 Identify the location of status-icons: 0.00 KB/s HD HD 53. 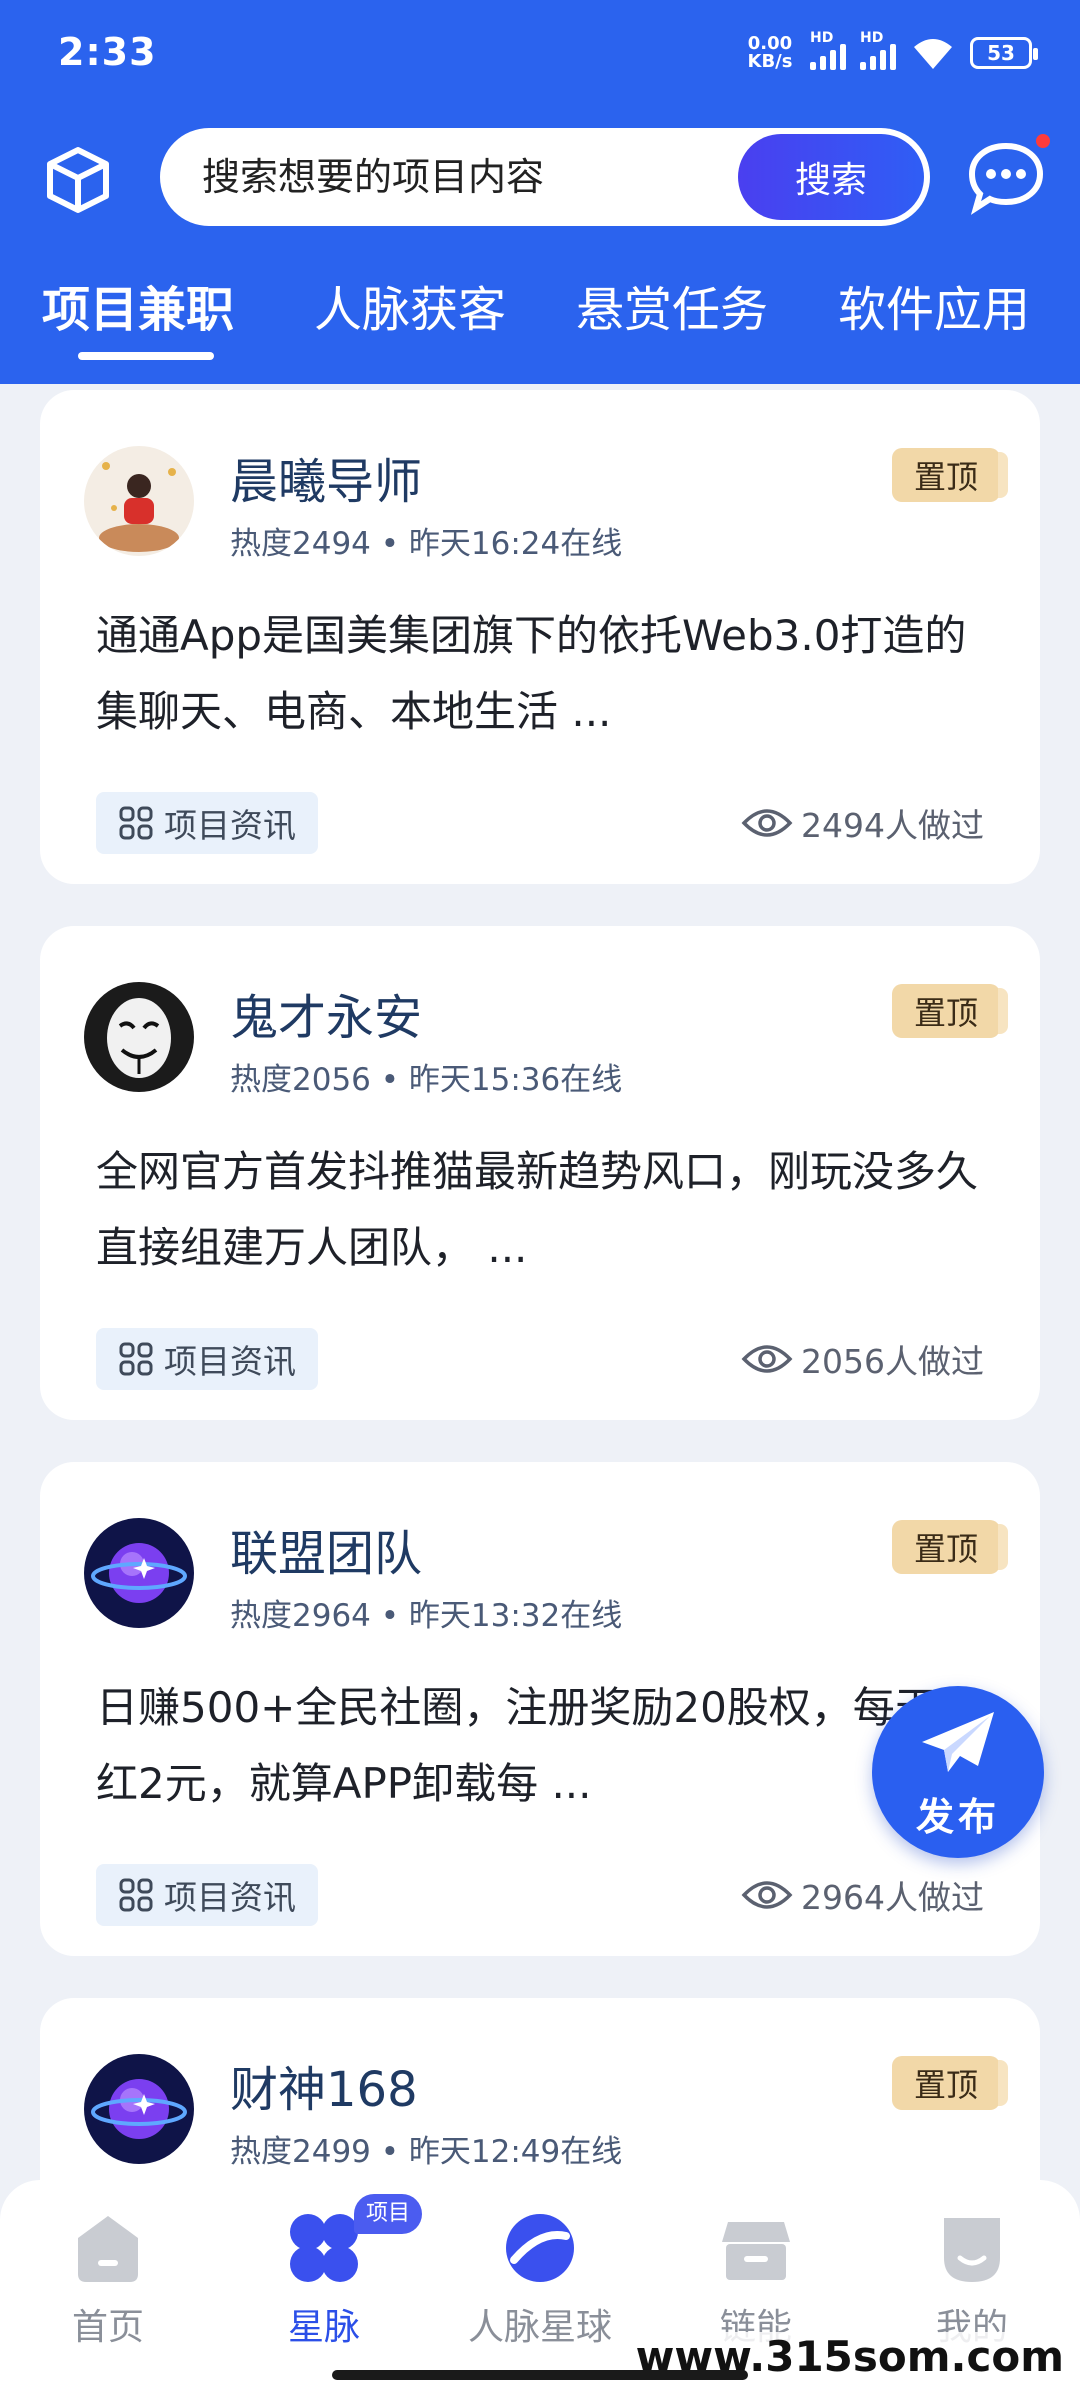
(891, 53).